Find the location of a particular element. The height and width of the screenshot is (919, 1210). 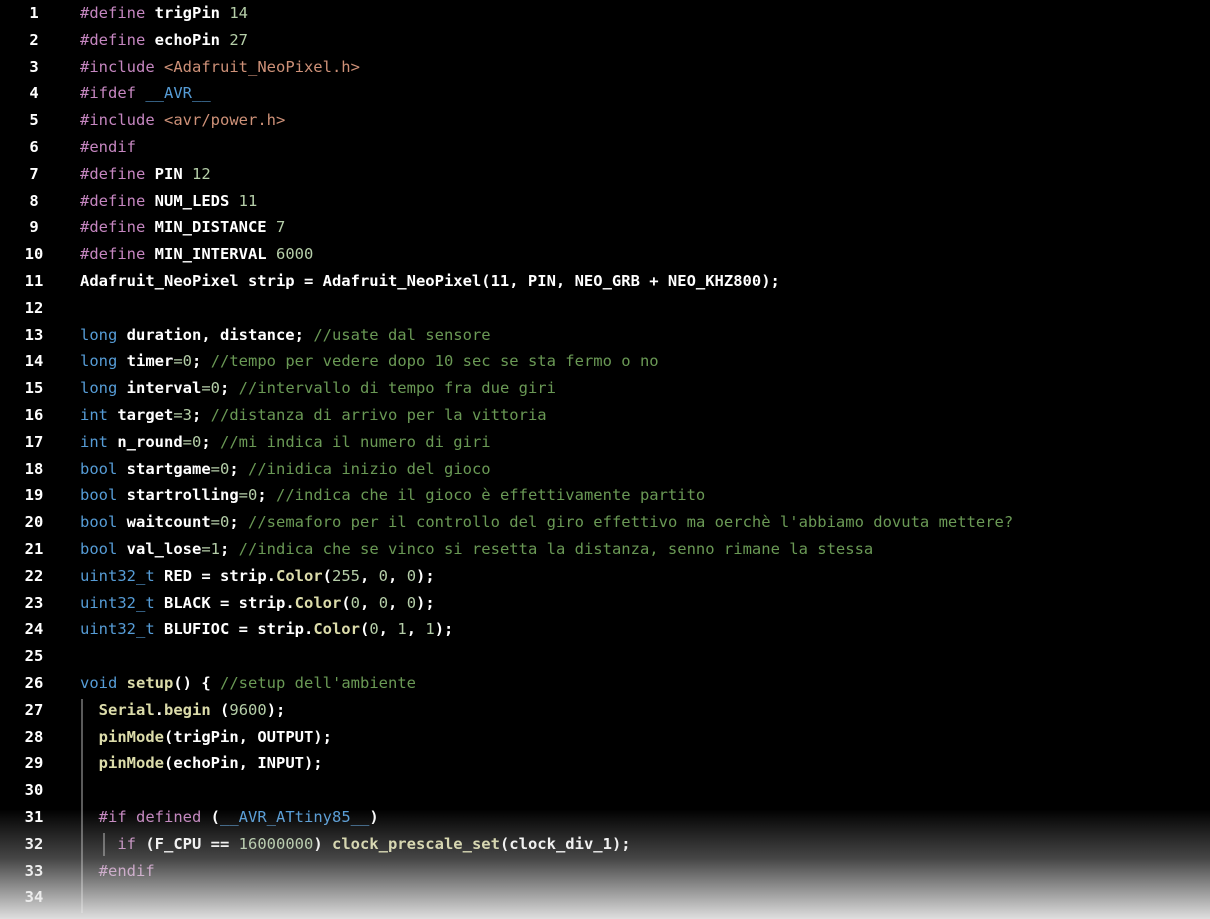

code-line: 12 is located at coordinates (605, 308).